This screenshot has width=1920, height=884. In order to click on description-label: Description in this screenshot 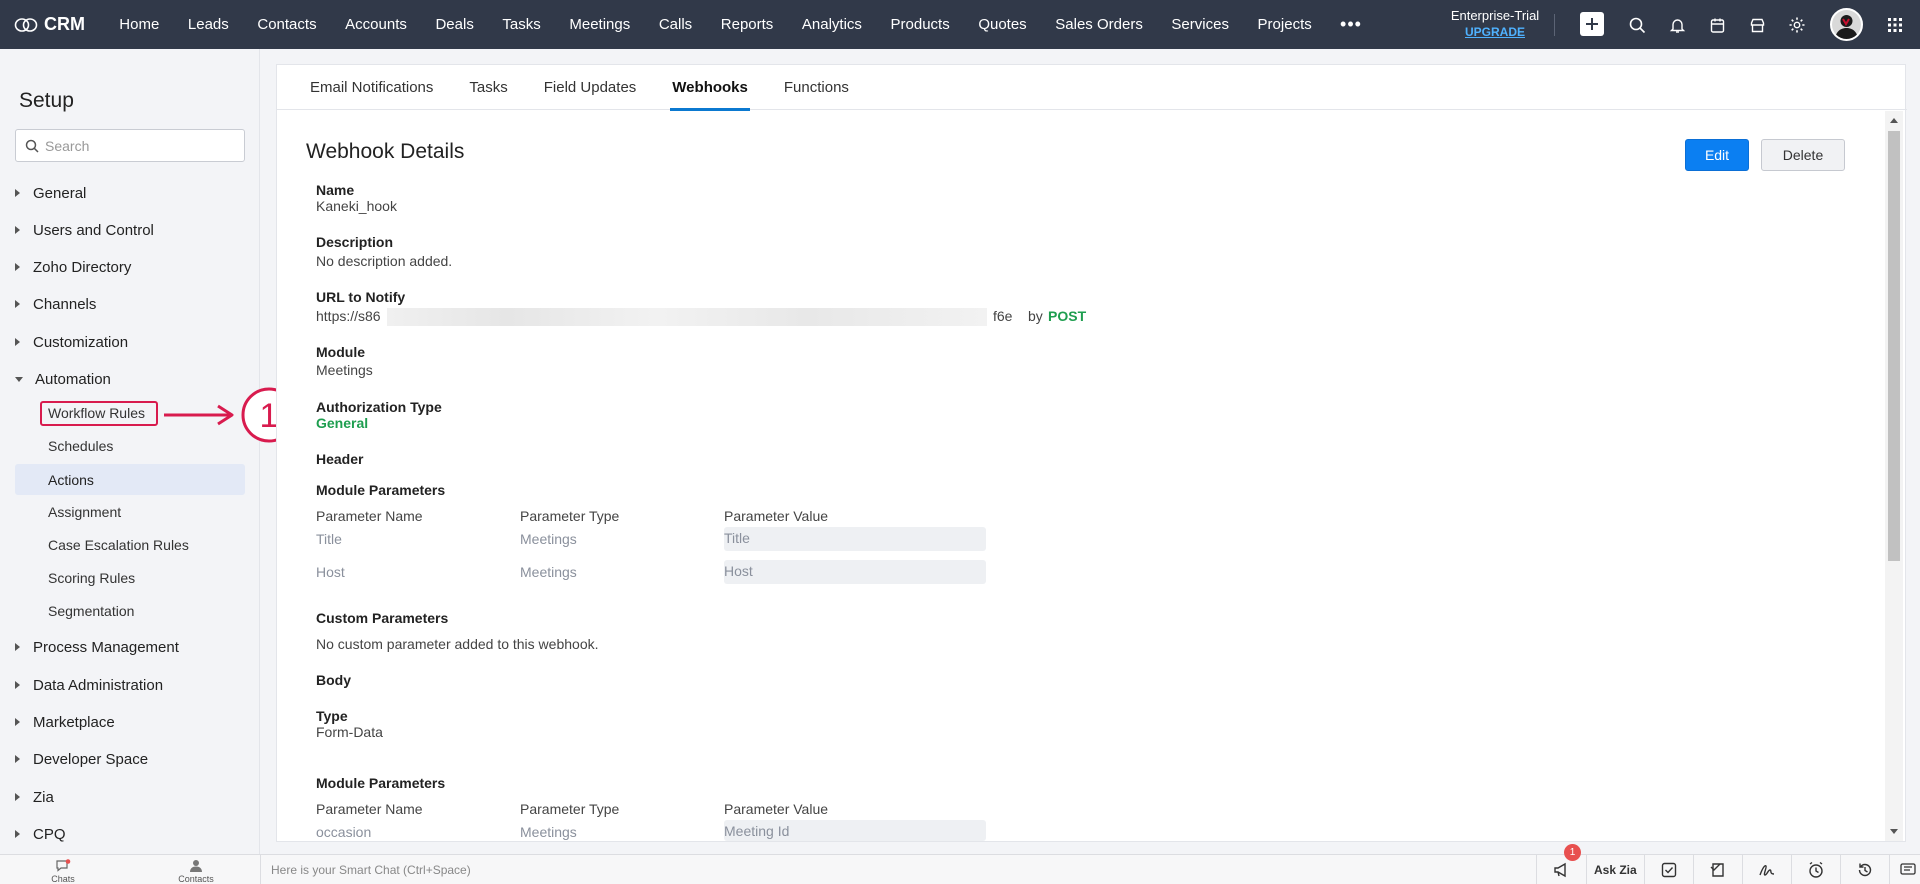, I will do `click(355, 242)`.